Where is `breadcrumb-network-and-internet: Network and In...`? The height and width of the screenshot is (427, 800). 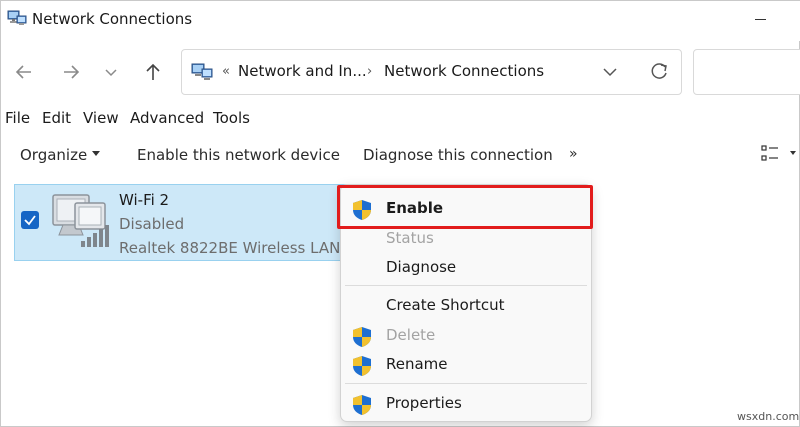
breadcrumb-network-and-internet: Network and In... is located at coordinates (302, 71).